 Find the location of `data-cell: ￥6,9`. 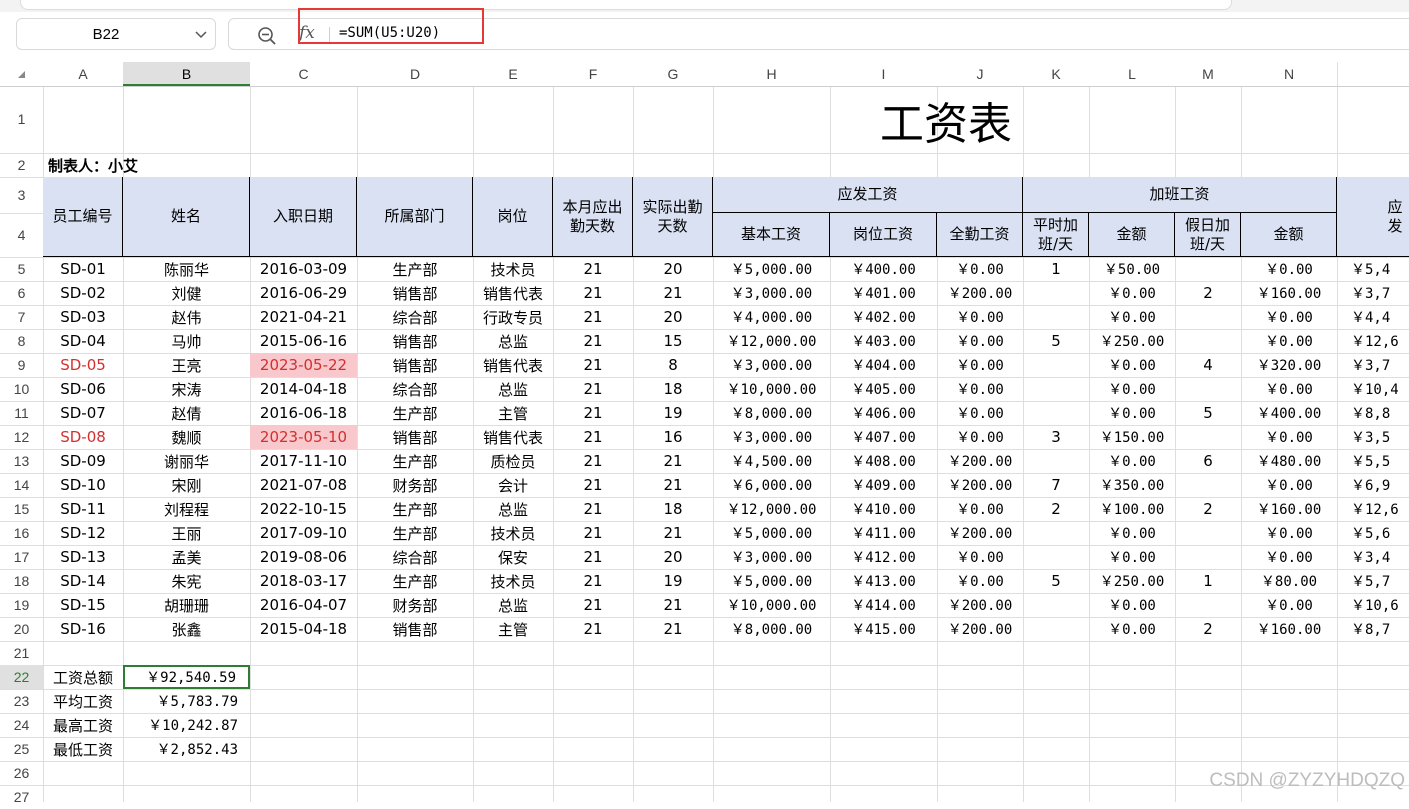

data-cell: ￥6,9 is located at coordinates (1373, 485).